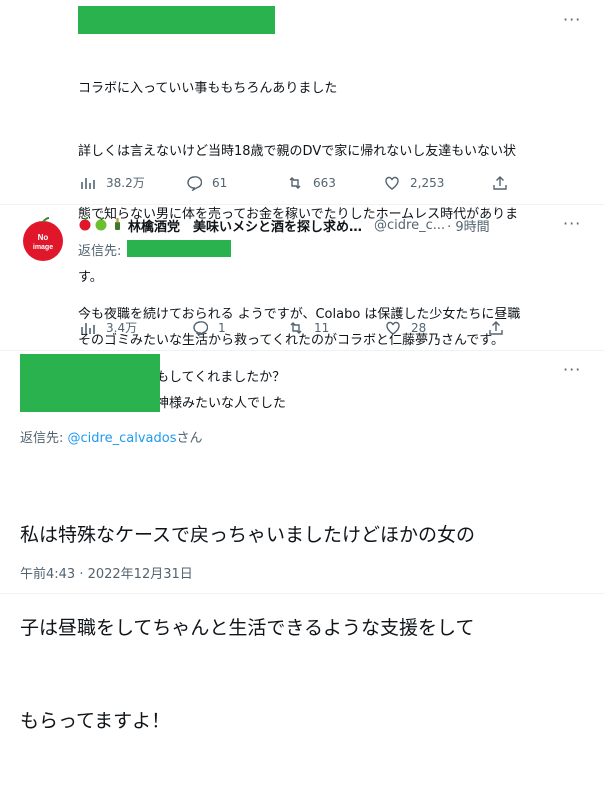  I want to click on retweet-button: 663, so click(335, 182).